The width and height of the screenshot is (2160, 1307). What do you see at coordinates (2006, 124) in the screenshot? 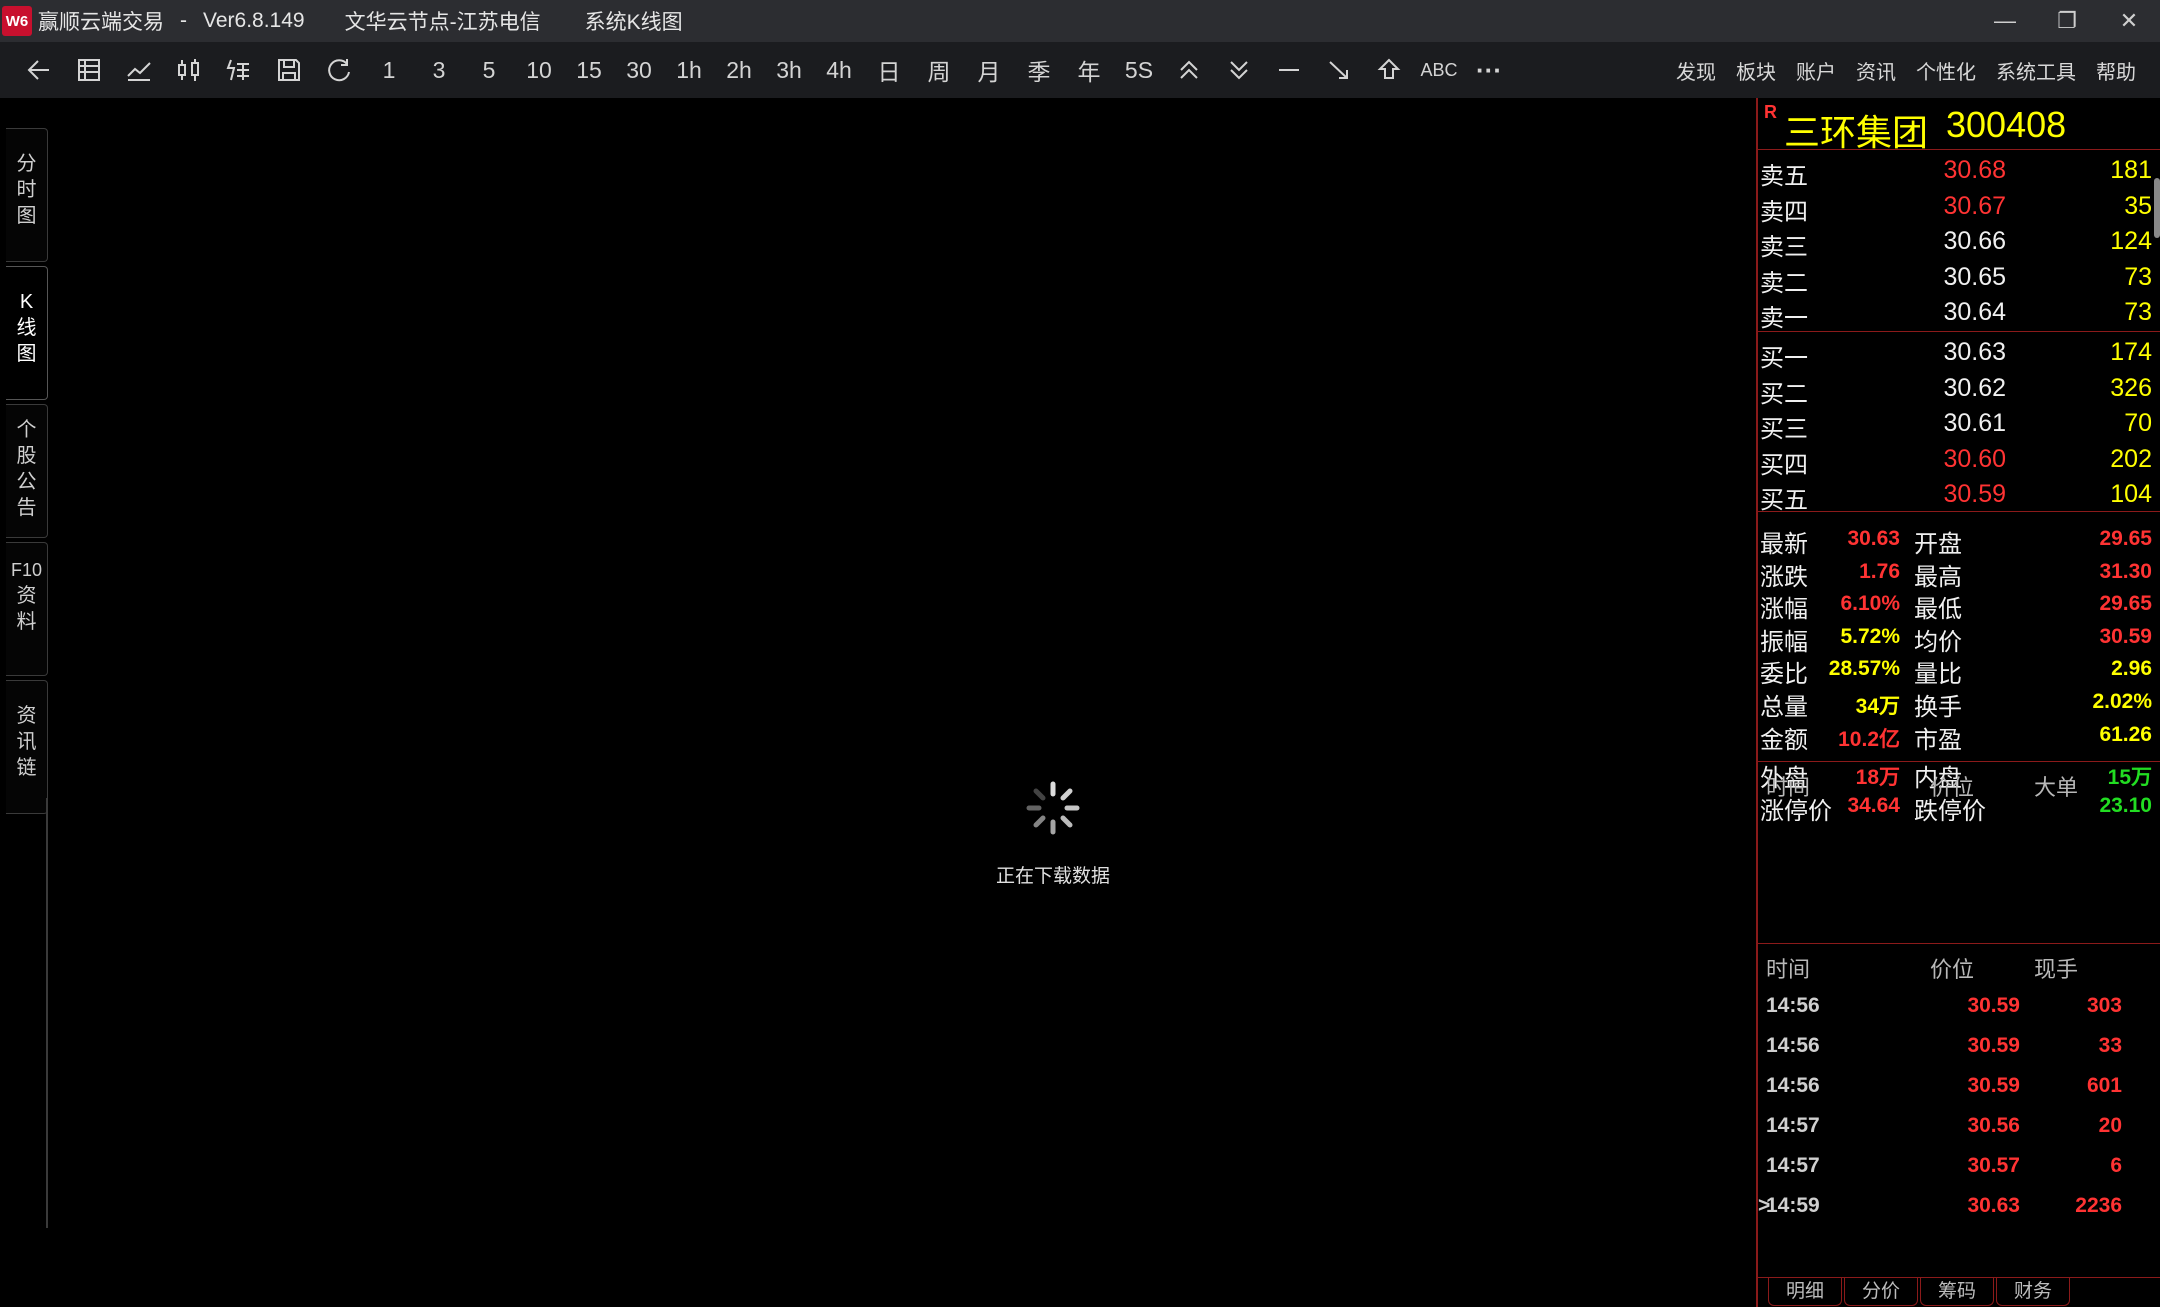
I see `stock-code: 300408` at bounding box center [2006, 124].